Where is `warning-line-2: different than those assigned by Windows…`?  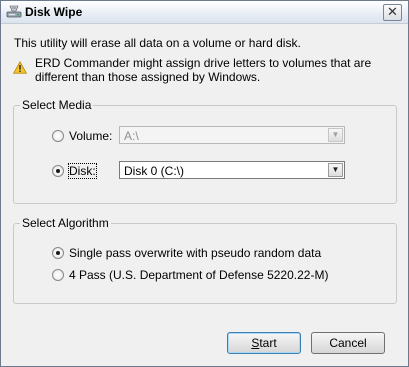 warning-line-2: different than those assigned by Windows… is located at coordinates (148, 77).